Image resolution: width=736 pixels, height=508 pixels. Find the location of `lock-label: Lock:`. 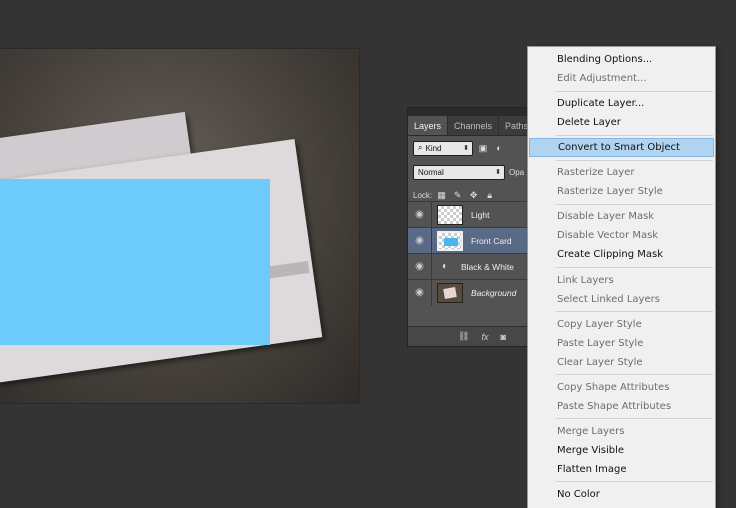

lock-label: Lock: is located at coordinates (423, 195).